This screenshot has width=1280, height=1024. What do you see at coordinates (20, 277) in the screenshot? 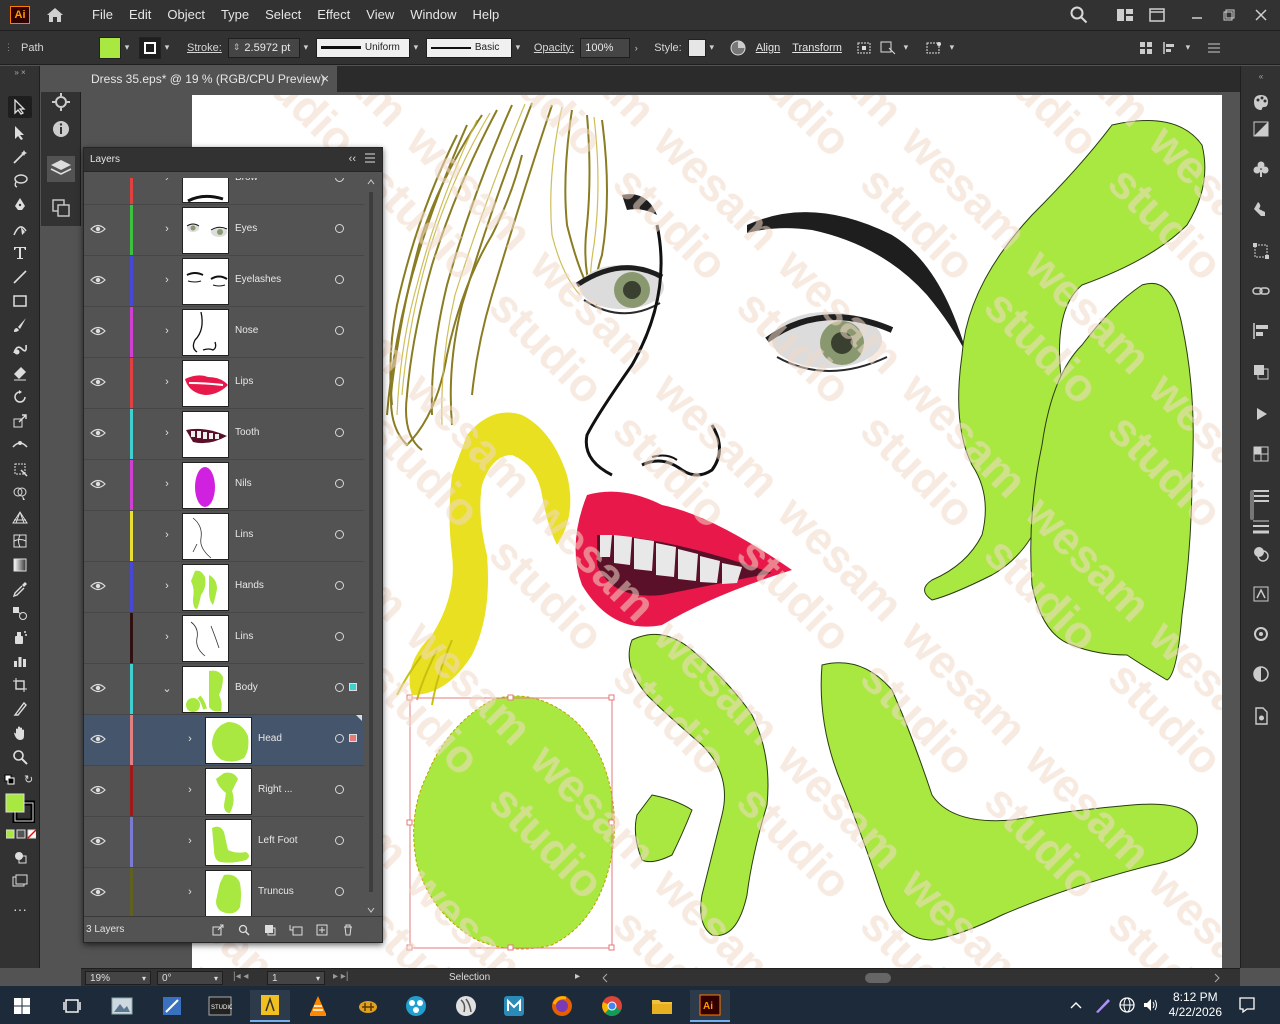
I see `line-segment-tool-icon` at bounding box center [20, 277].